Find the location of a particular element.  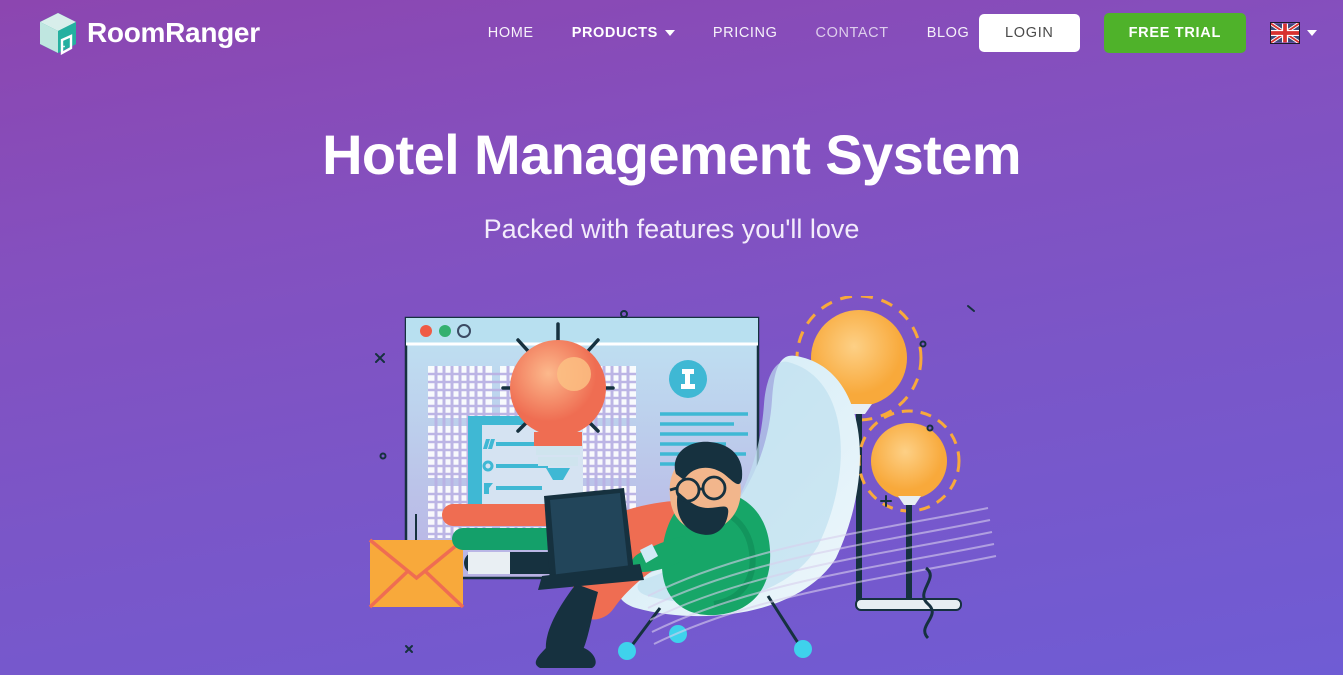

free-trial-button: FREE TRIAL is located at coordinates (1174, 33).